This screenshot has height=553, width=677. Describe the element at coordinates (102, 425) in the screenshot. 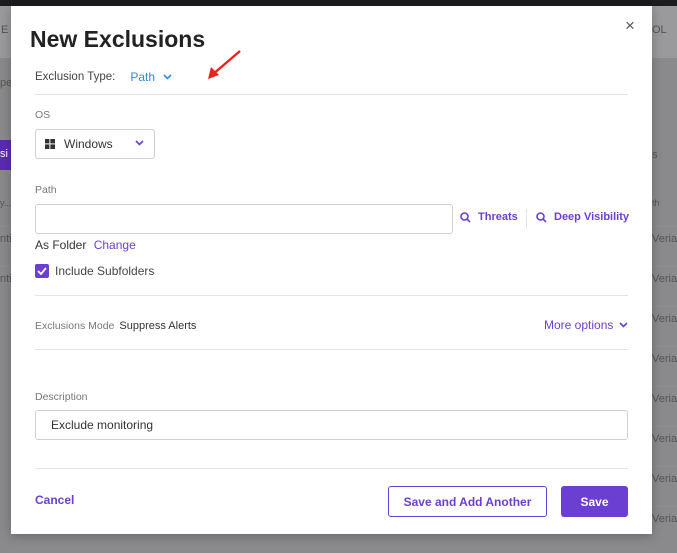

I see `description-value: Exclude monitoring` at that location.